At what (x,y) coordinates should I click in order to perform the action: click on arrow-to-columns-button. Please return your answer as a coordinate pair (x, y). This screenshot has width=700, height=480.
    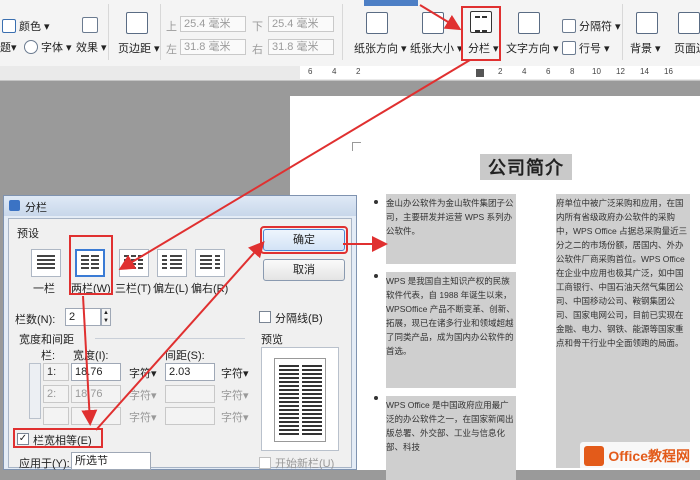
    Looking at the image, I should click on (440, 17).